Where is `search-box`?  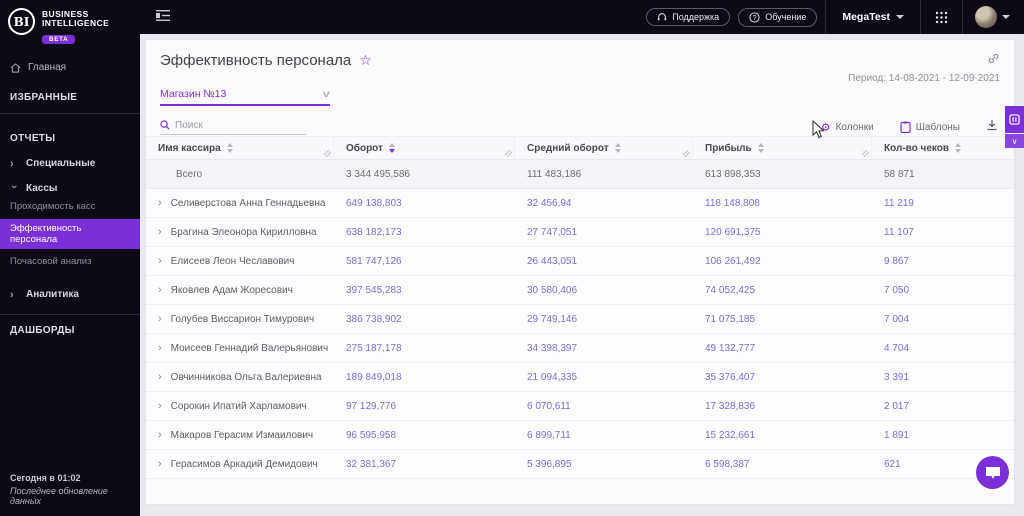
search-box is located at coordinates (233, 127).